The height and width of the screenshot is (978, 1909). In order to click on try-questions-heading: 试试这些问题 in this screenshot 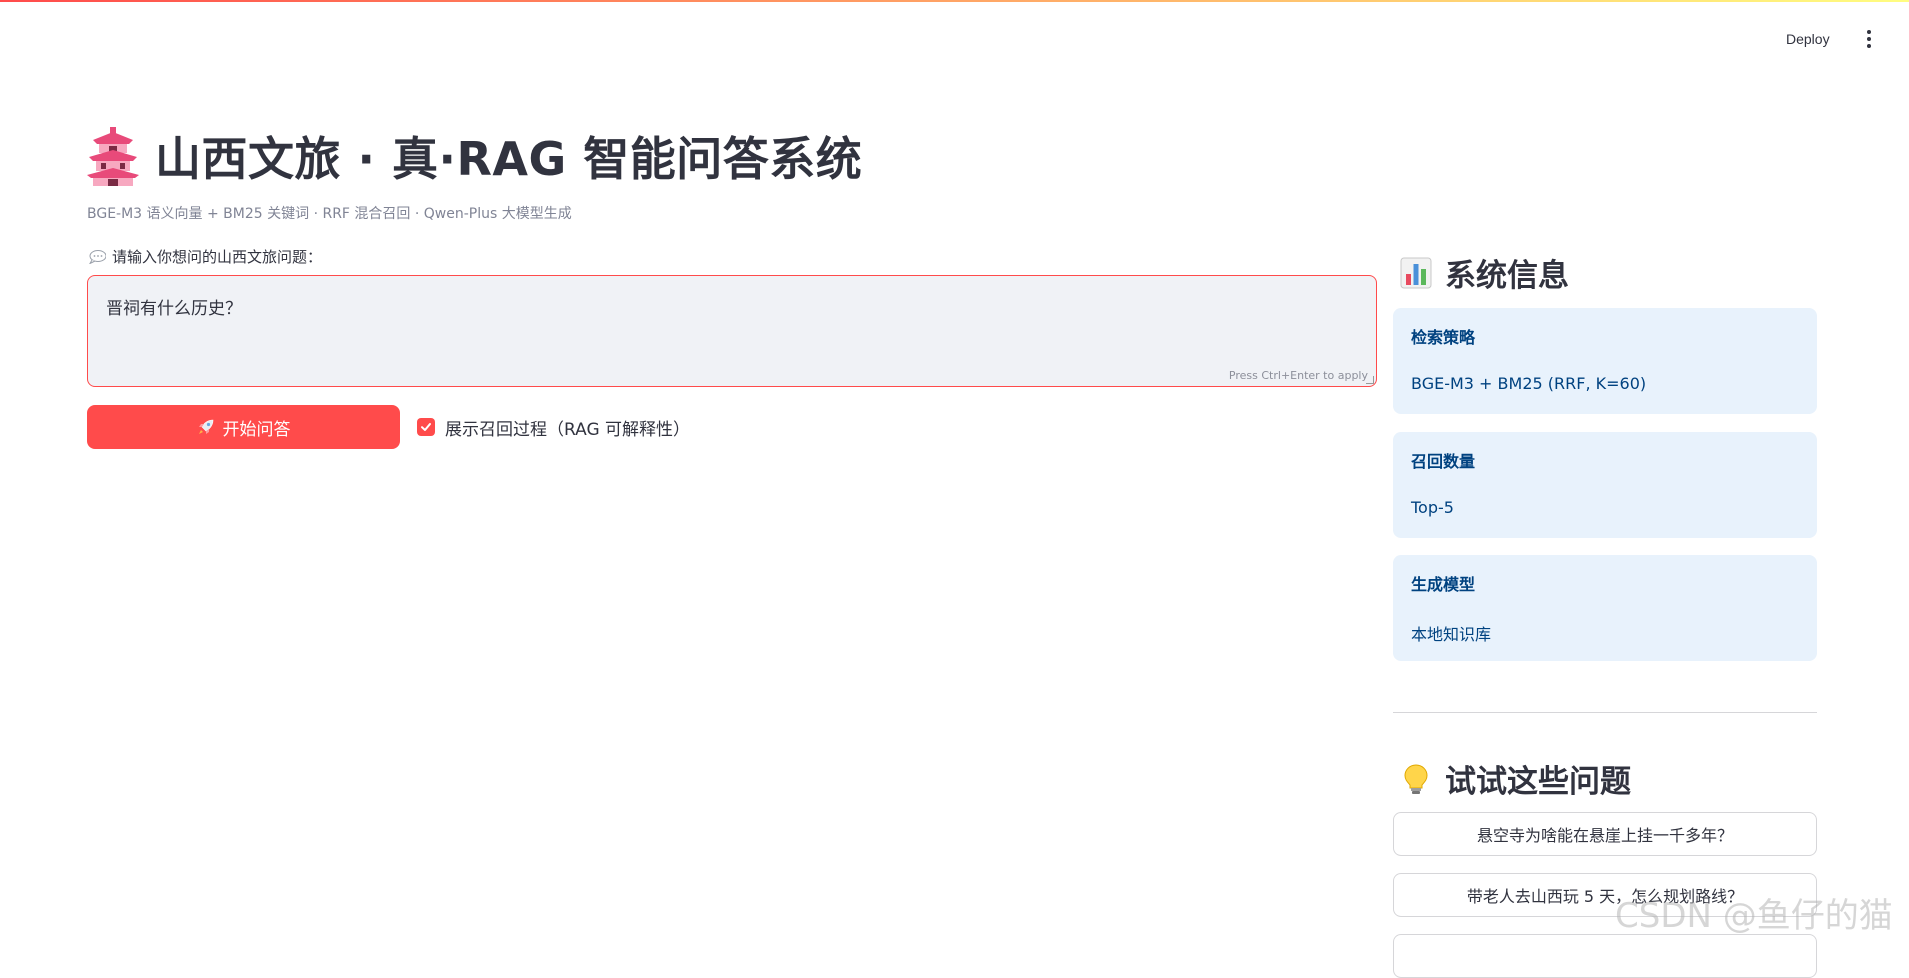, I will do `click(1515, 778)`.